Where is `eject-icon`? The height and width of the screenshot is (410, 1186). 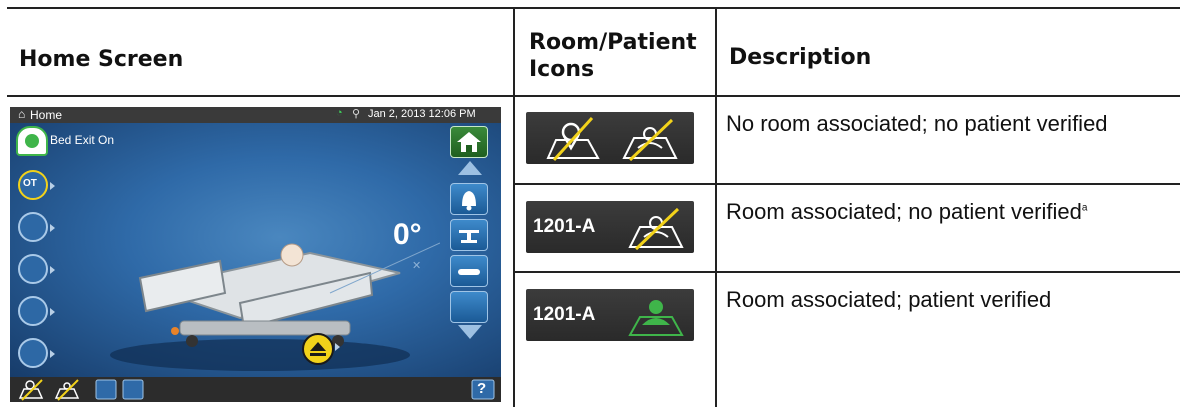
eject-icon is located at coordinates (318, 349).